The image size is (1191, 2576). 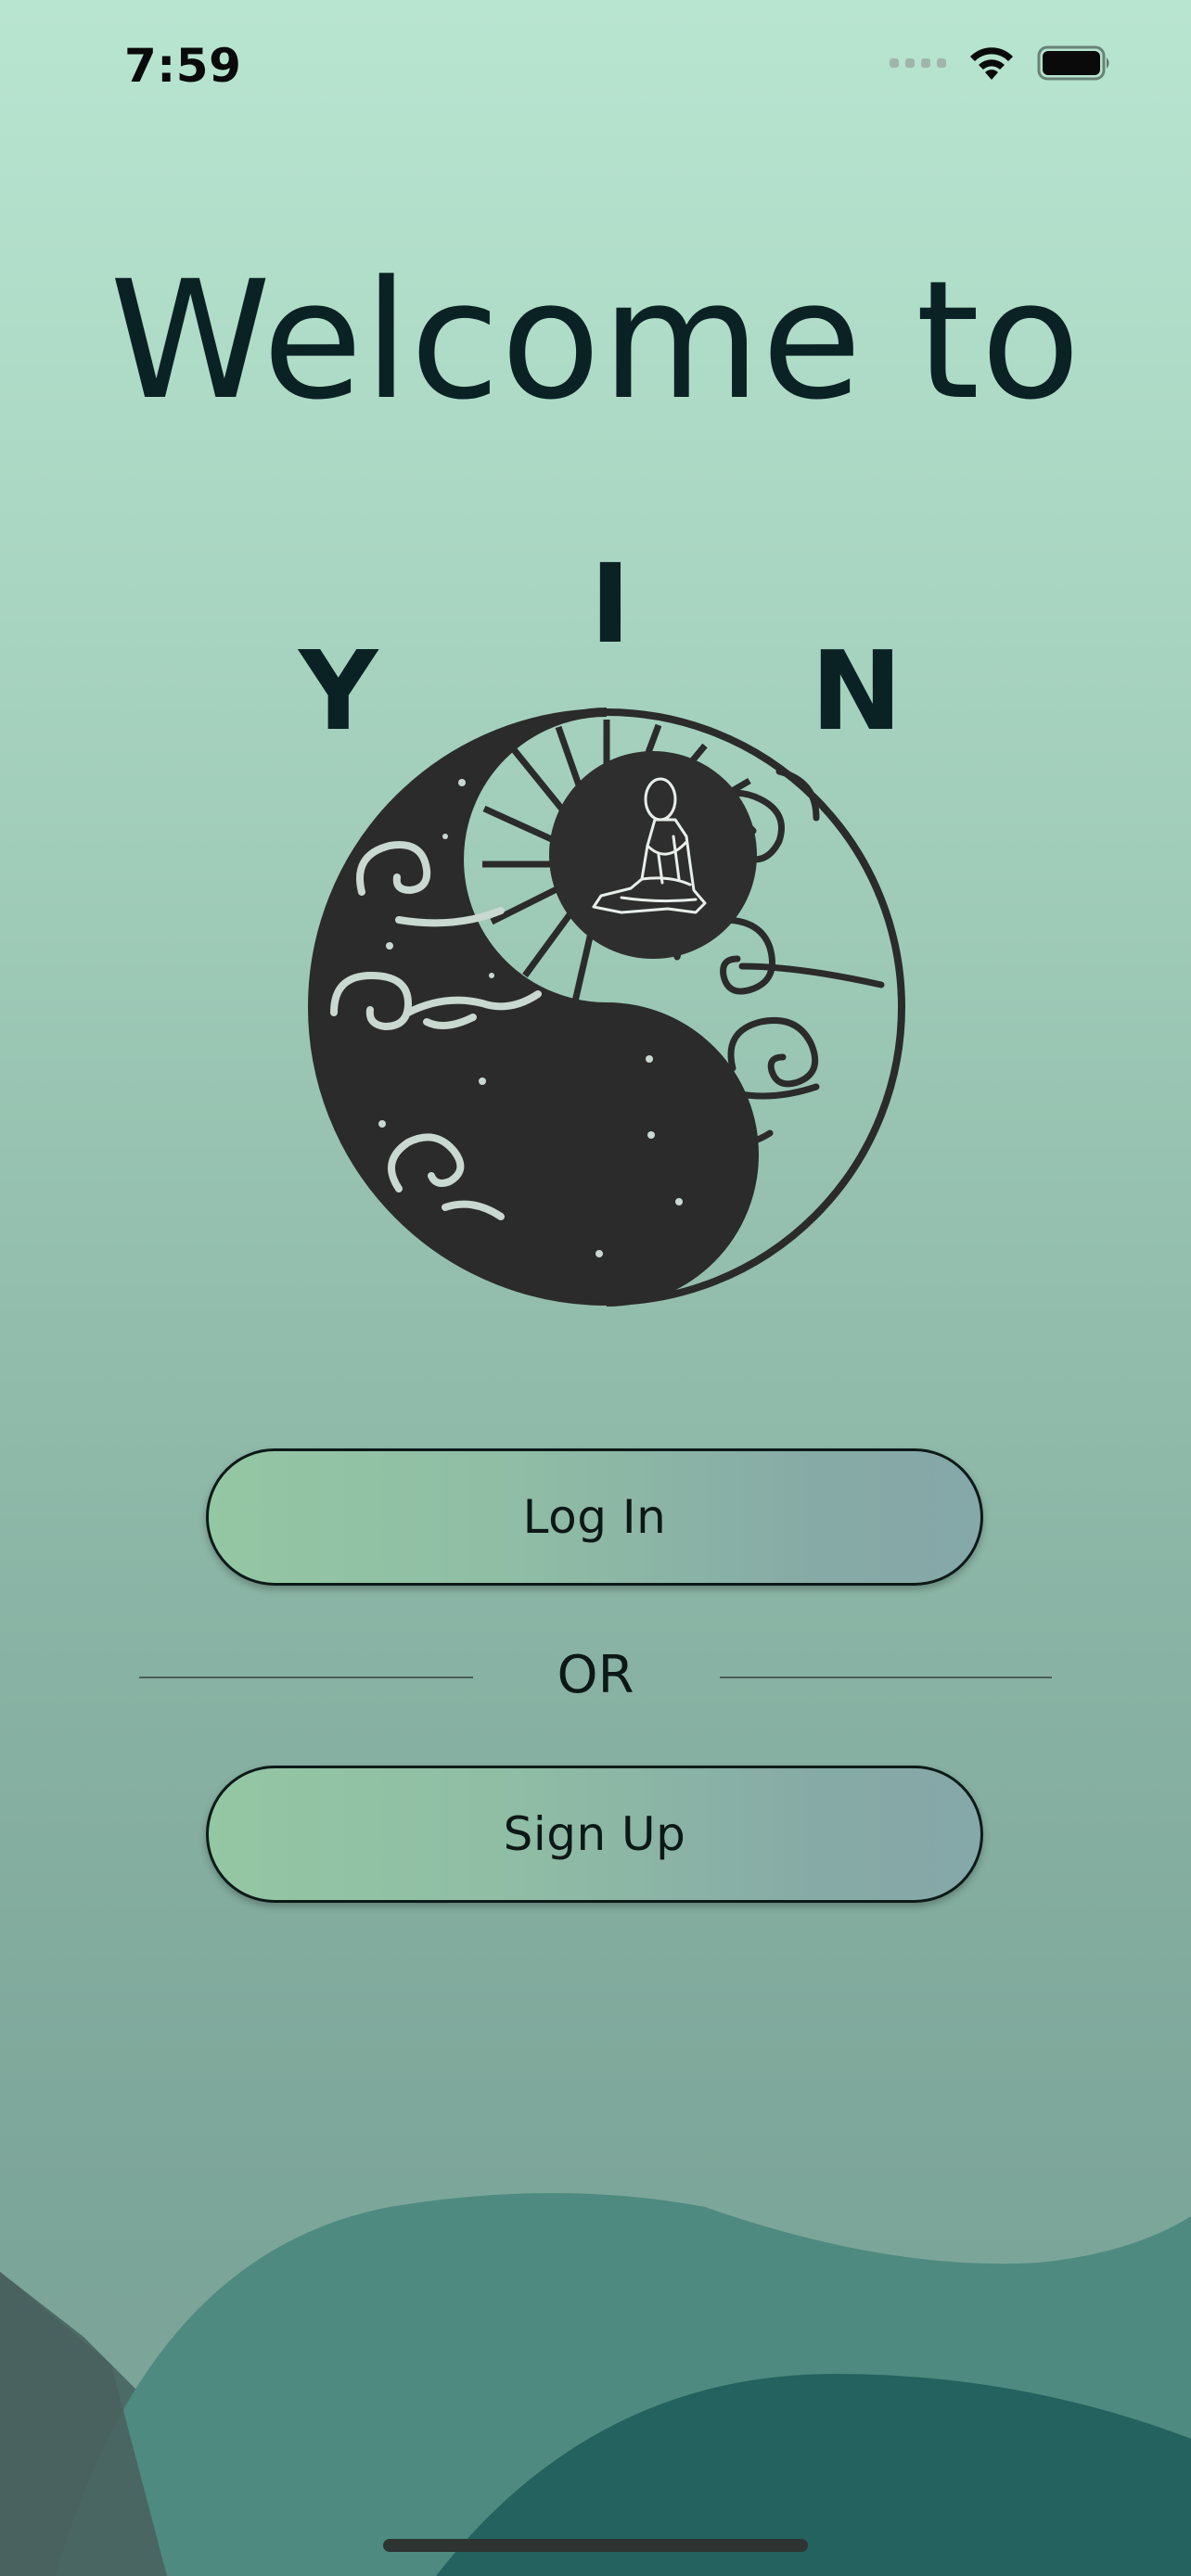 What do you see at coordinates (595, 2384) in the screenshot?
I see `decorative-waves` at bounding box center [595, 2384].